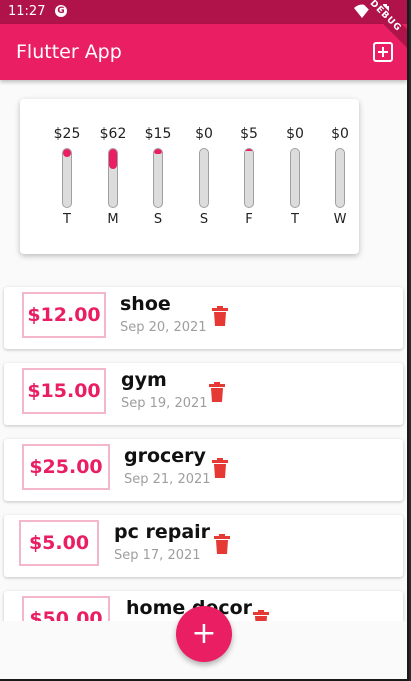  What do you see at coordinates (158, 134) in the screenshot?
I see `chart-bar-amount: $15` at bounding box center [158, 134].